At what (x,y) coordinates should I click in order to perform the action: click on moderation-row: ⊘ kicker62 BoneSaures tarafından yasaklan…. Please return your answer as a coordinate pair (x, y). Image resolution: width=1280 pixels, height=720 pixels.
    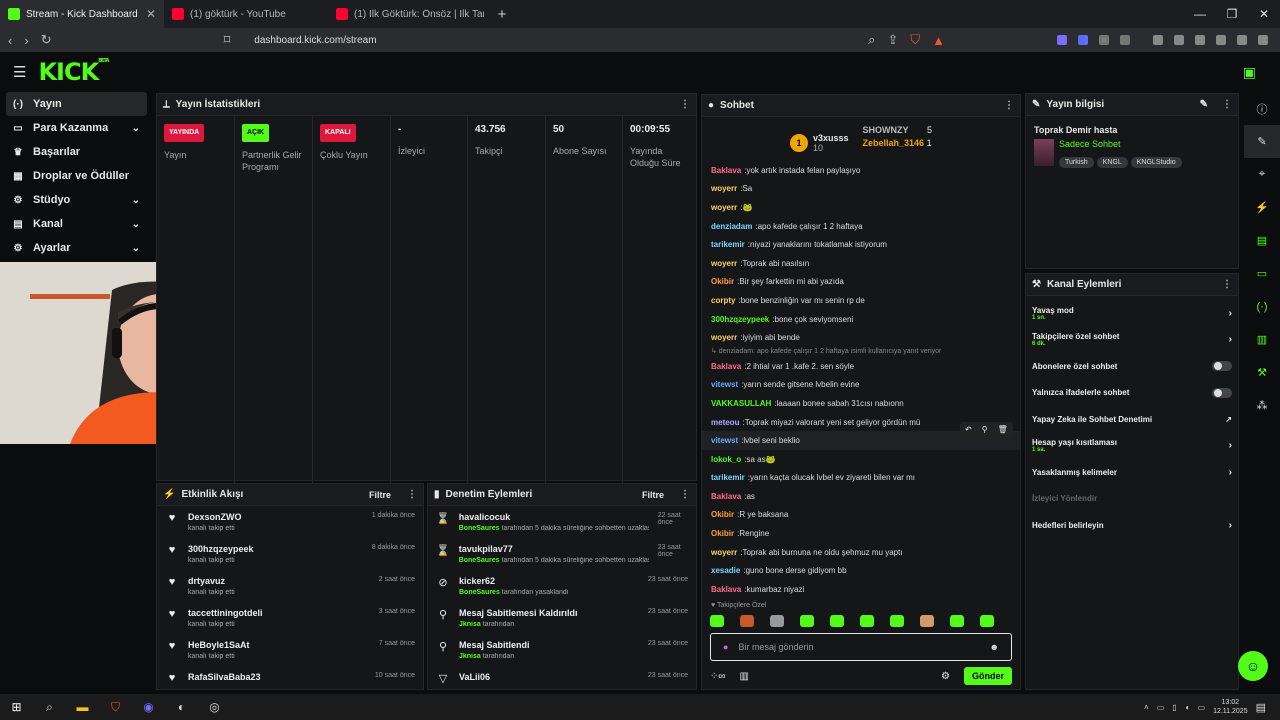
    Looking at the image, I should click on (562, 586).